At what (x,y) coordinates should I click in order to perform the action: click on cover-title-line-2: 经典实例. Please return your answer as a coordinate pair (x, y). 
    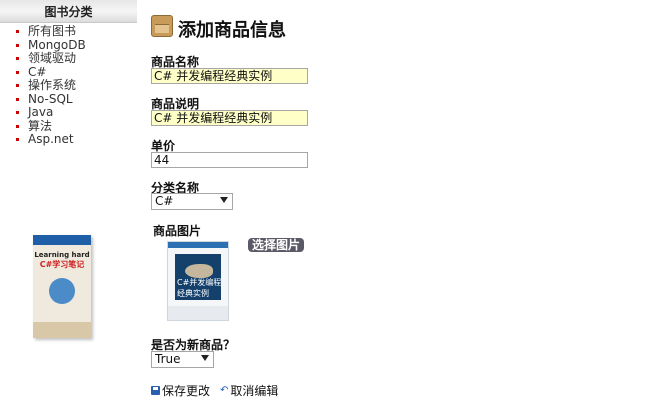
    Looking at the image, I should click on (193, 293).